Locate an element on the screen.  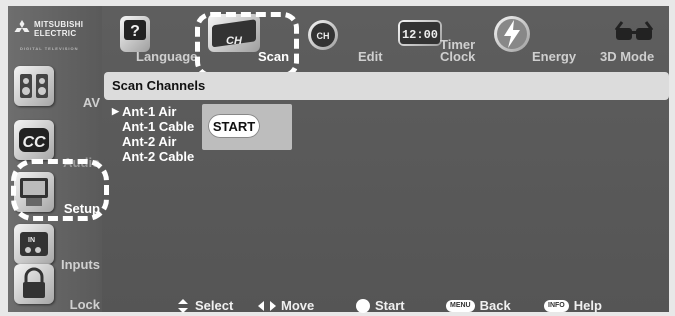
tab-label-line2: Clock is located at coordinates (458, 56).